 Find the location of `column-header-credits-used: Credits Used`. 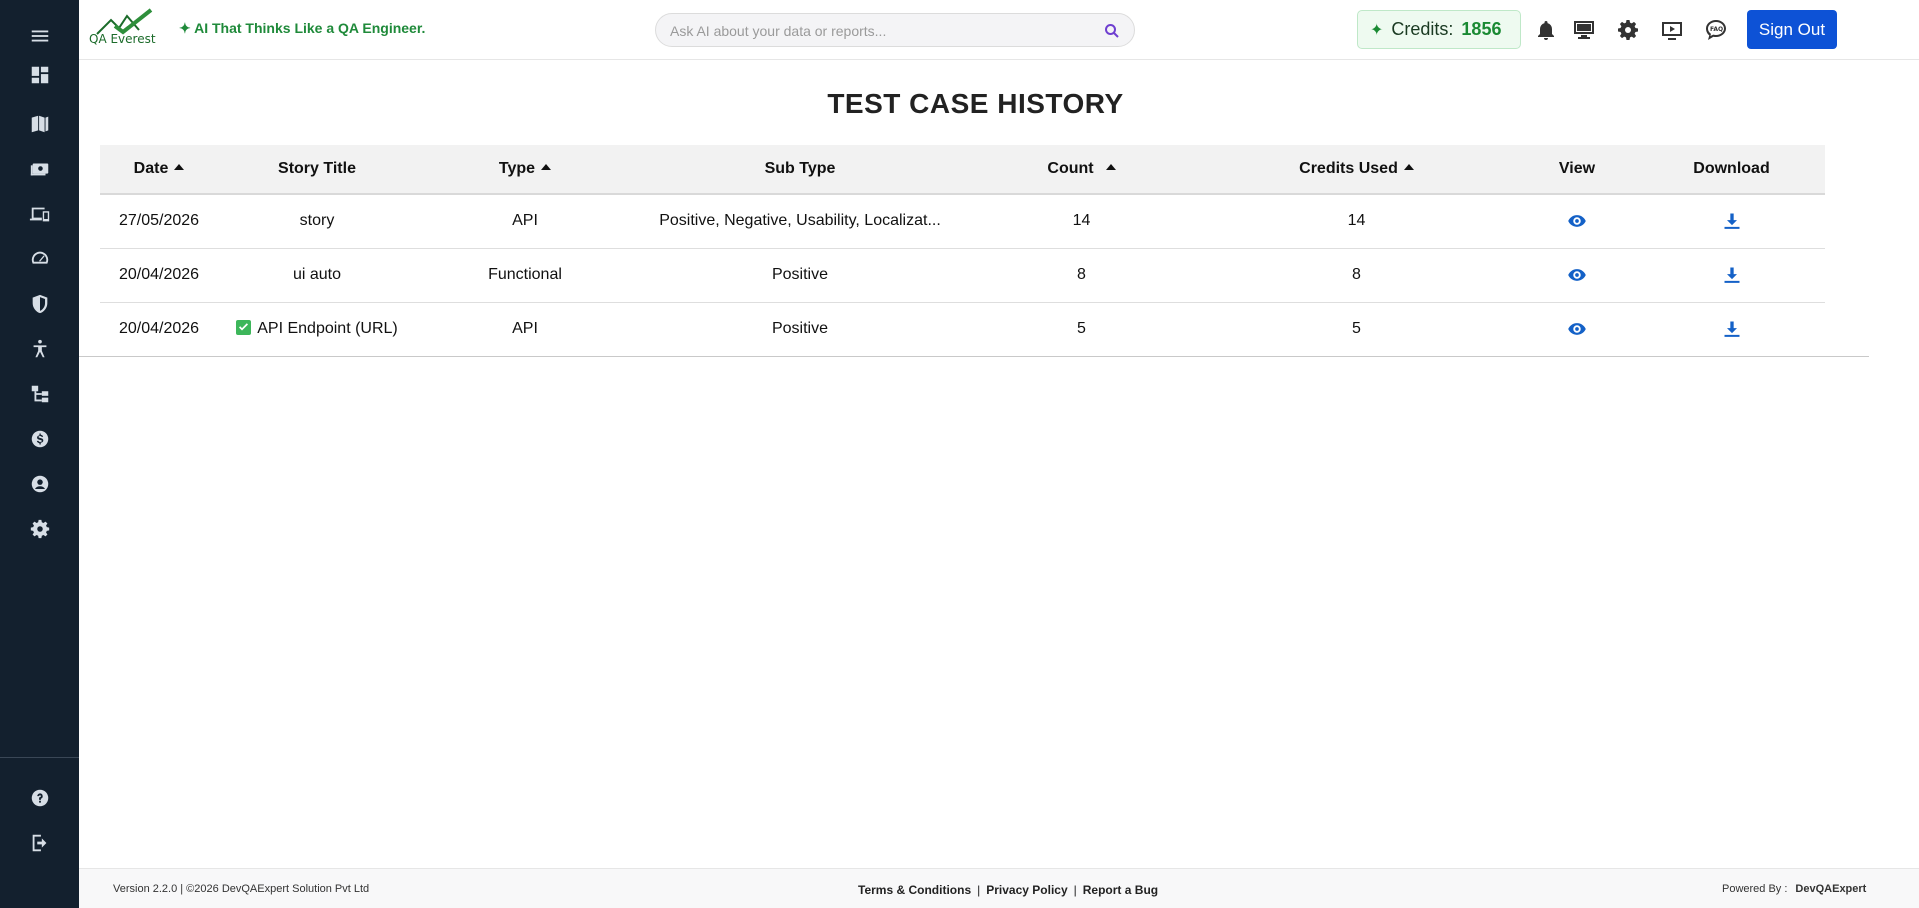

column-header-credits-used: Credits Used is located at coordinates (1356, 169).